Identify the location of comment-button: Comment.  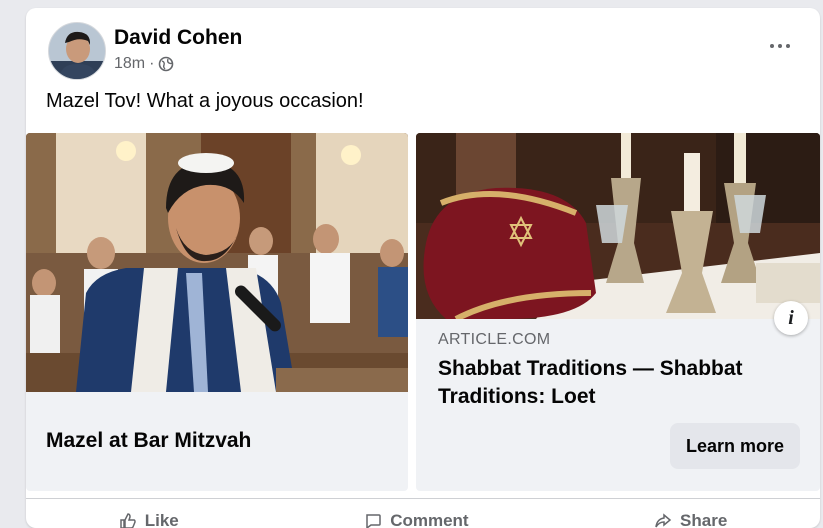
(416, 513).